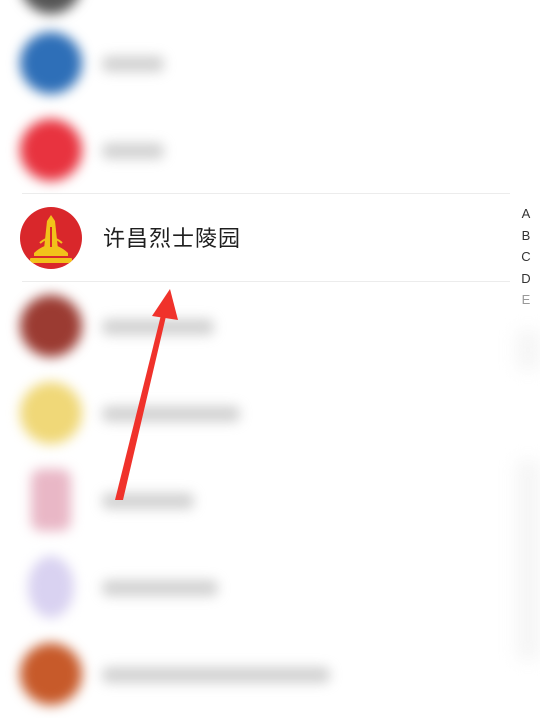 The width and height of the screenshot is (540, 718). Describe the element at coordinates (525, 279) in the screenshot. I see `index-letter-d: D` at that location.